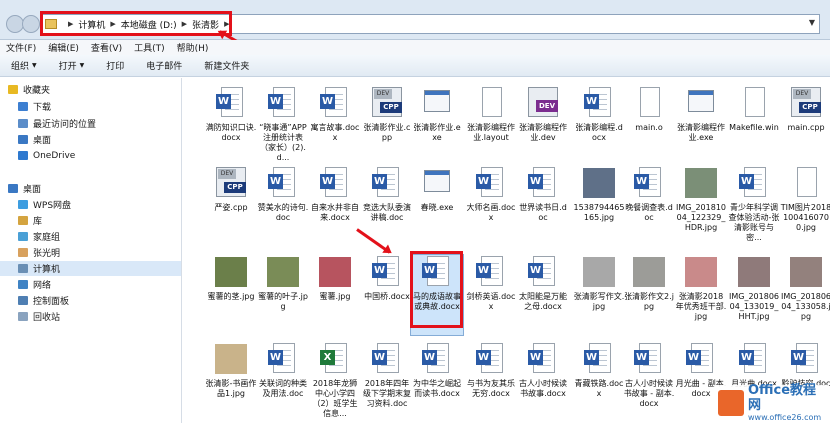 The height and width of the screenshot is (423, 830). What do you see at coordinates (649, 393) in the screenshot?
I see `file-name: 古人小时候读书故事 - 副本.docx` at bounding box center [649, 393].